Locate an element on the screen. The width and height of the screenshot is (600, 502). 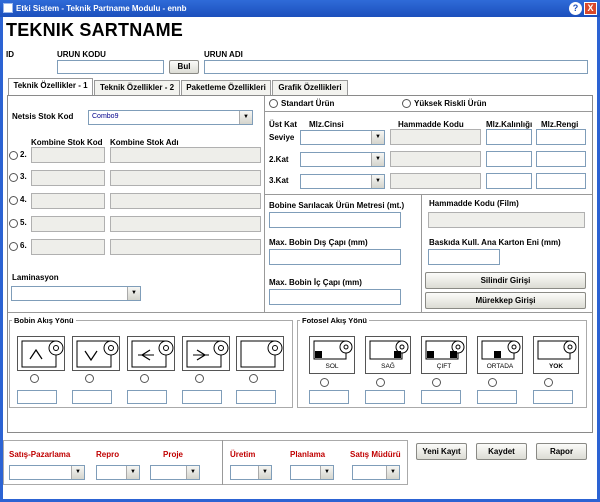
netsis-stok-kod-combo: Combo9 is located at coordinates (170, 117).